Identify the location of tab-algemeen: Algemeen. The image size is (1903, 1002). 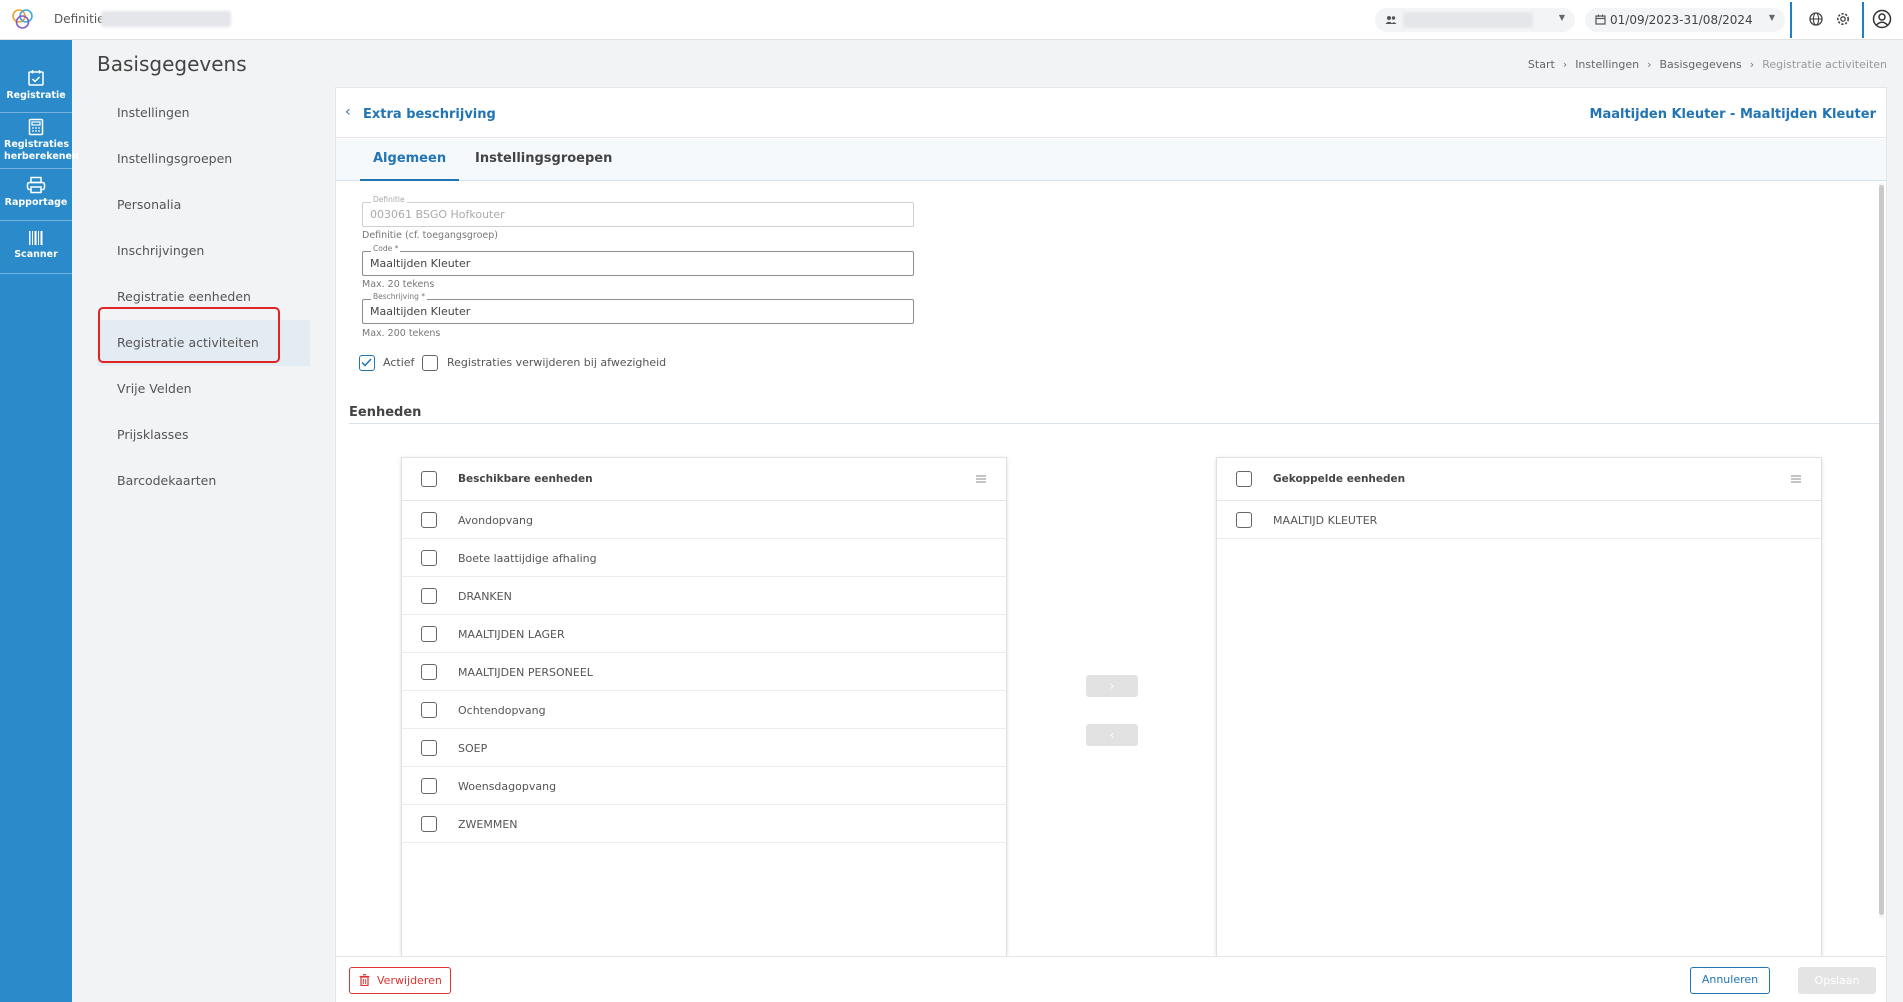
(410, 160).